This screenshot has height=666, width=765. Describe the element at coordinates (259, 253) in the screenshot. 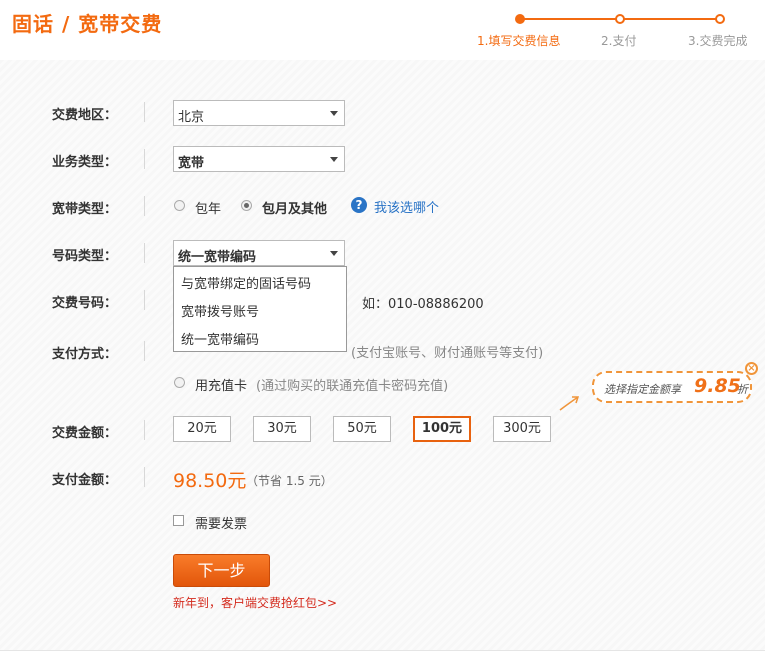

I see `number-type-select: 统一宽带编码` at that location.